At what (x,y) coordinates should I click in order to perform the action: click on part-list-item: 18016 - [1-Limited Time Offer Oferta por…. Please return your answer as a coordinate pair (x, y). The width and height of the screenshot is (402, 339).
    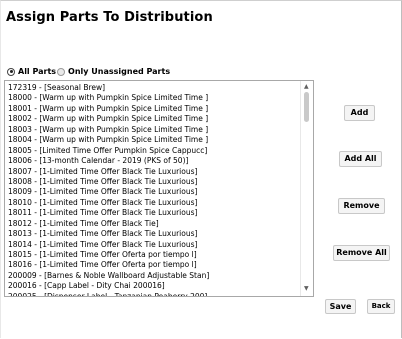
    Looking at the image, I should click on (153, 265).